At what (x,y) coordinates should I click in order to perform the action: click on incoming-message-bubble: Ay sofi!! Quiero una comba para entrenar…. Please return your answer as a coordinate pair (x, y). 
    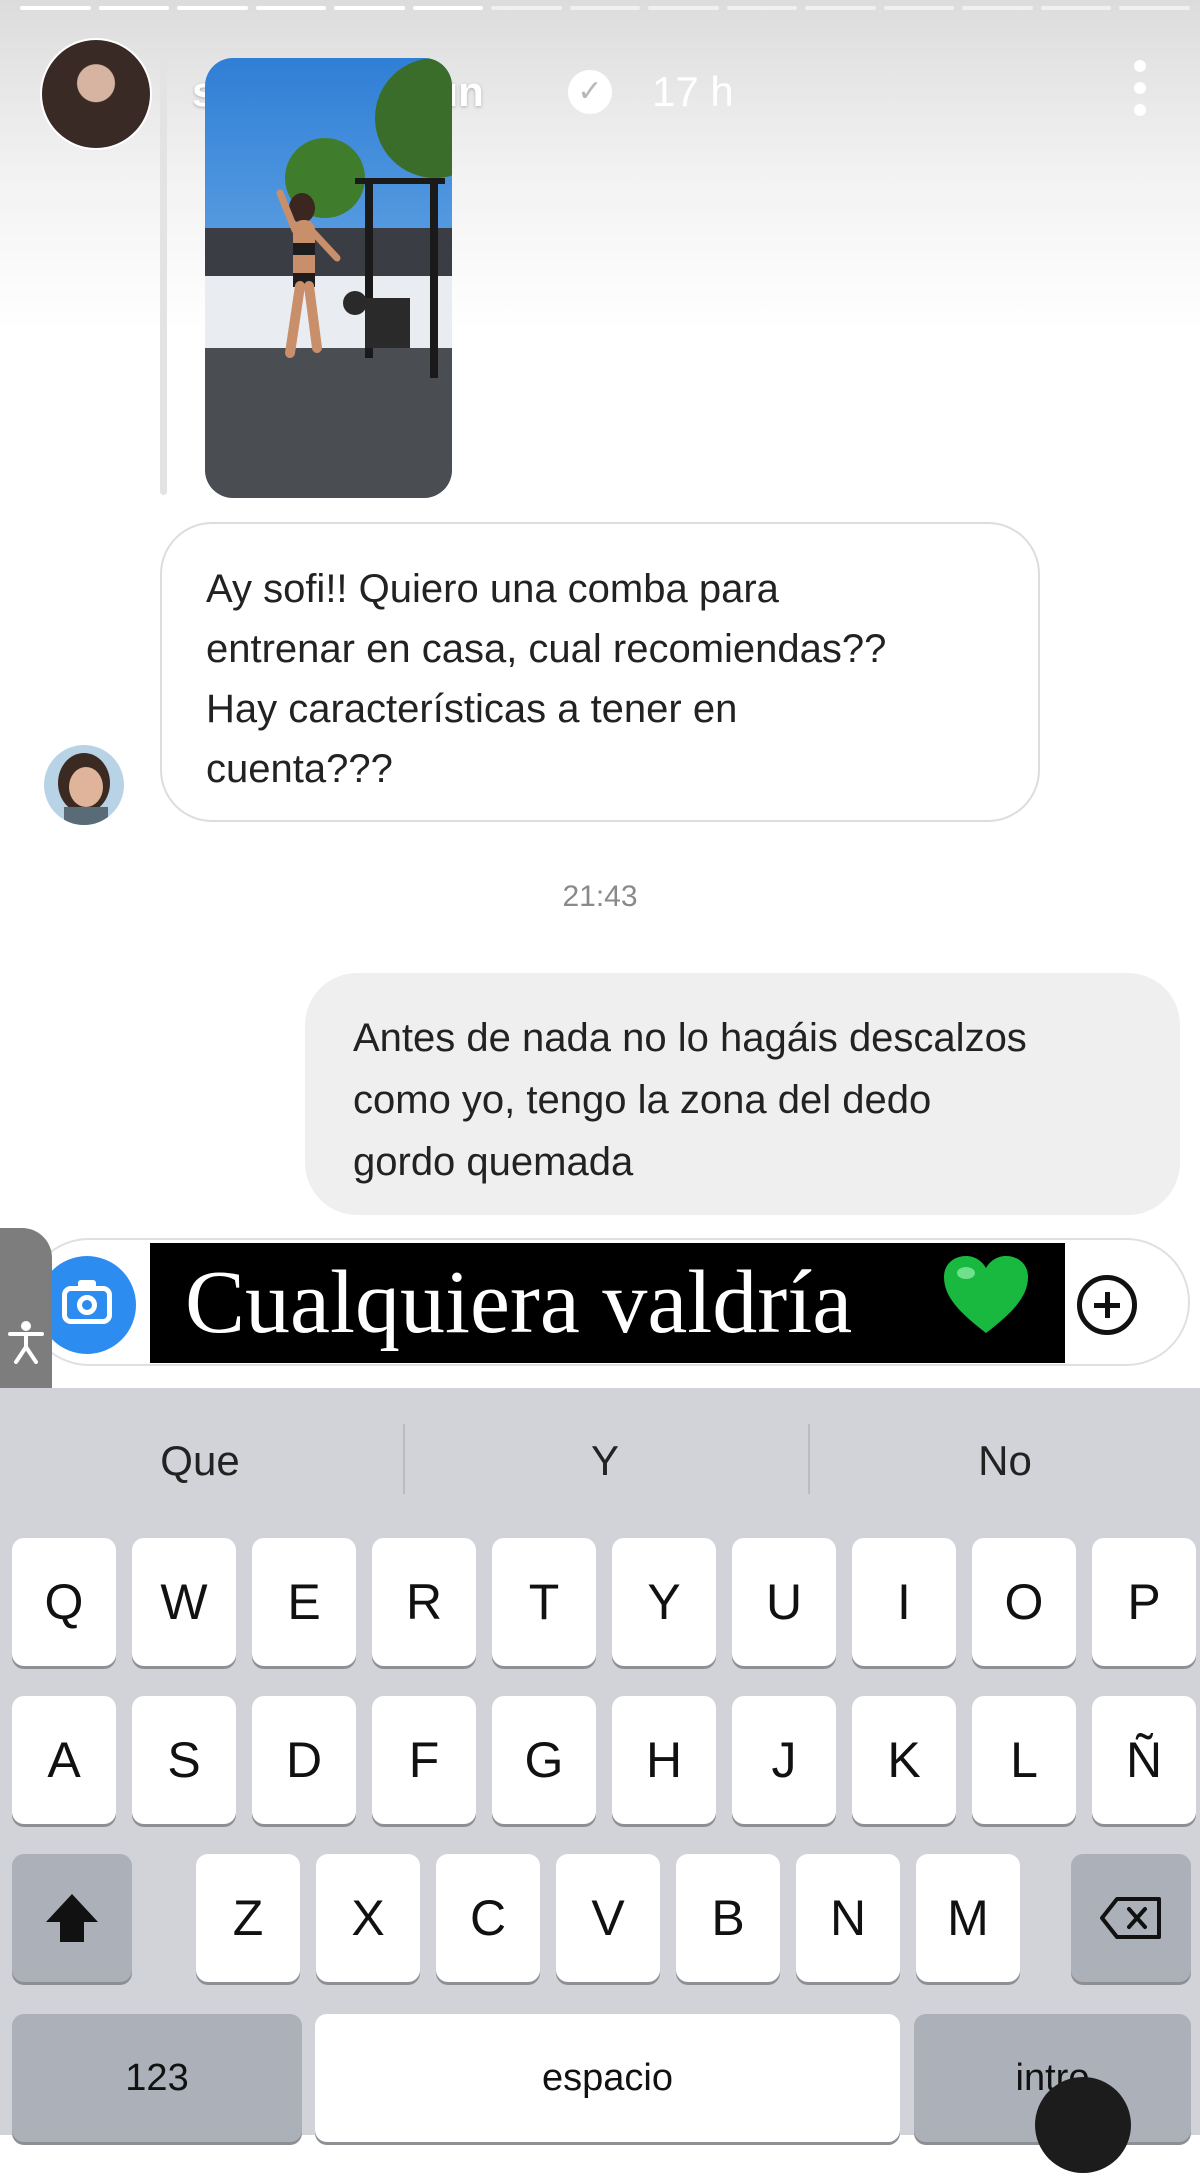
    Looking at the image, I should click on (600, 672).